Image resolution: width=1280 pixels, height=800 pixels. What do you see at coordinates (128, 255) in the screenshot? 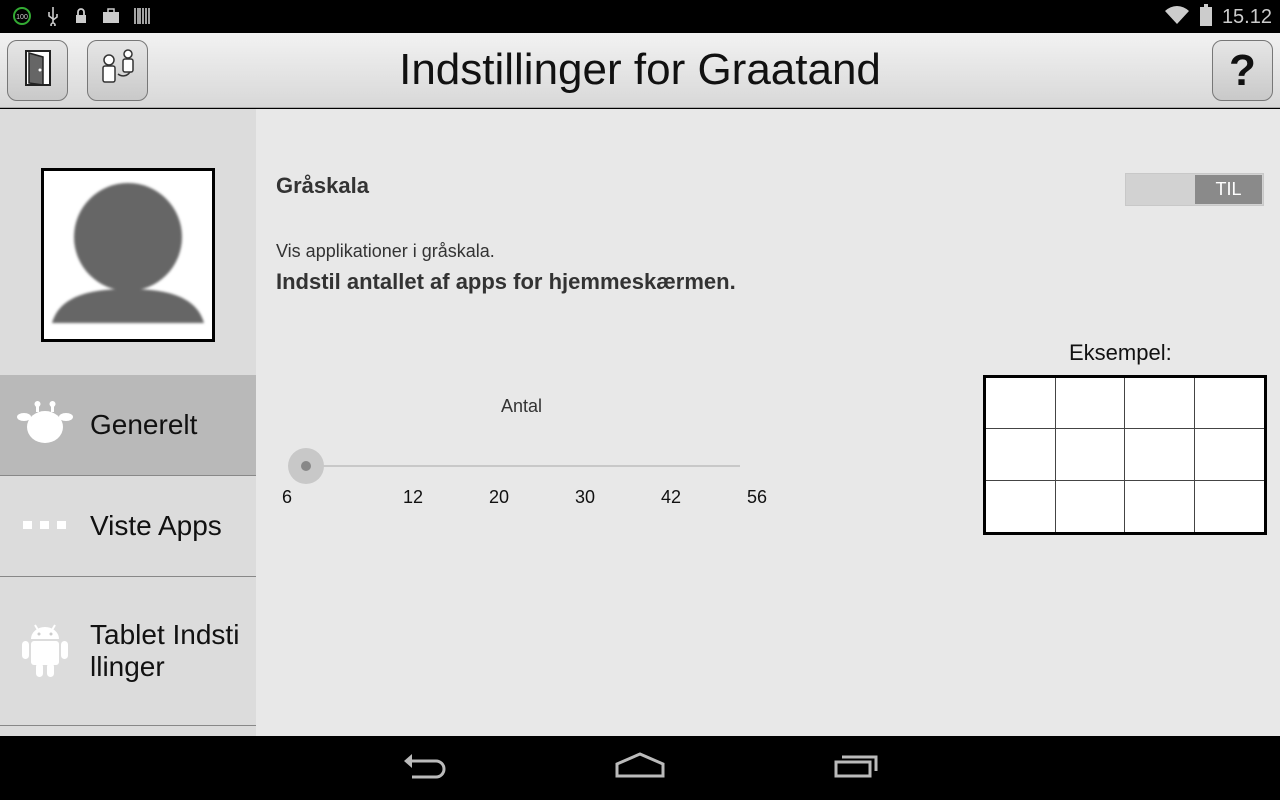
I see `avatar` at bounding box center [128, 255].